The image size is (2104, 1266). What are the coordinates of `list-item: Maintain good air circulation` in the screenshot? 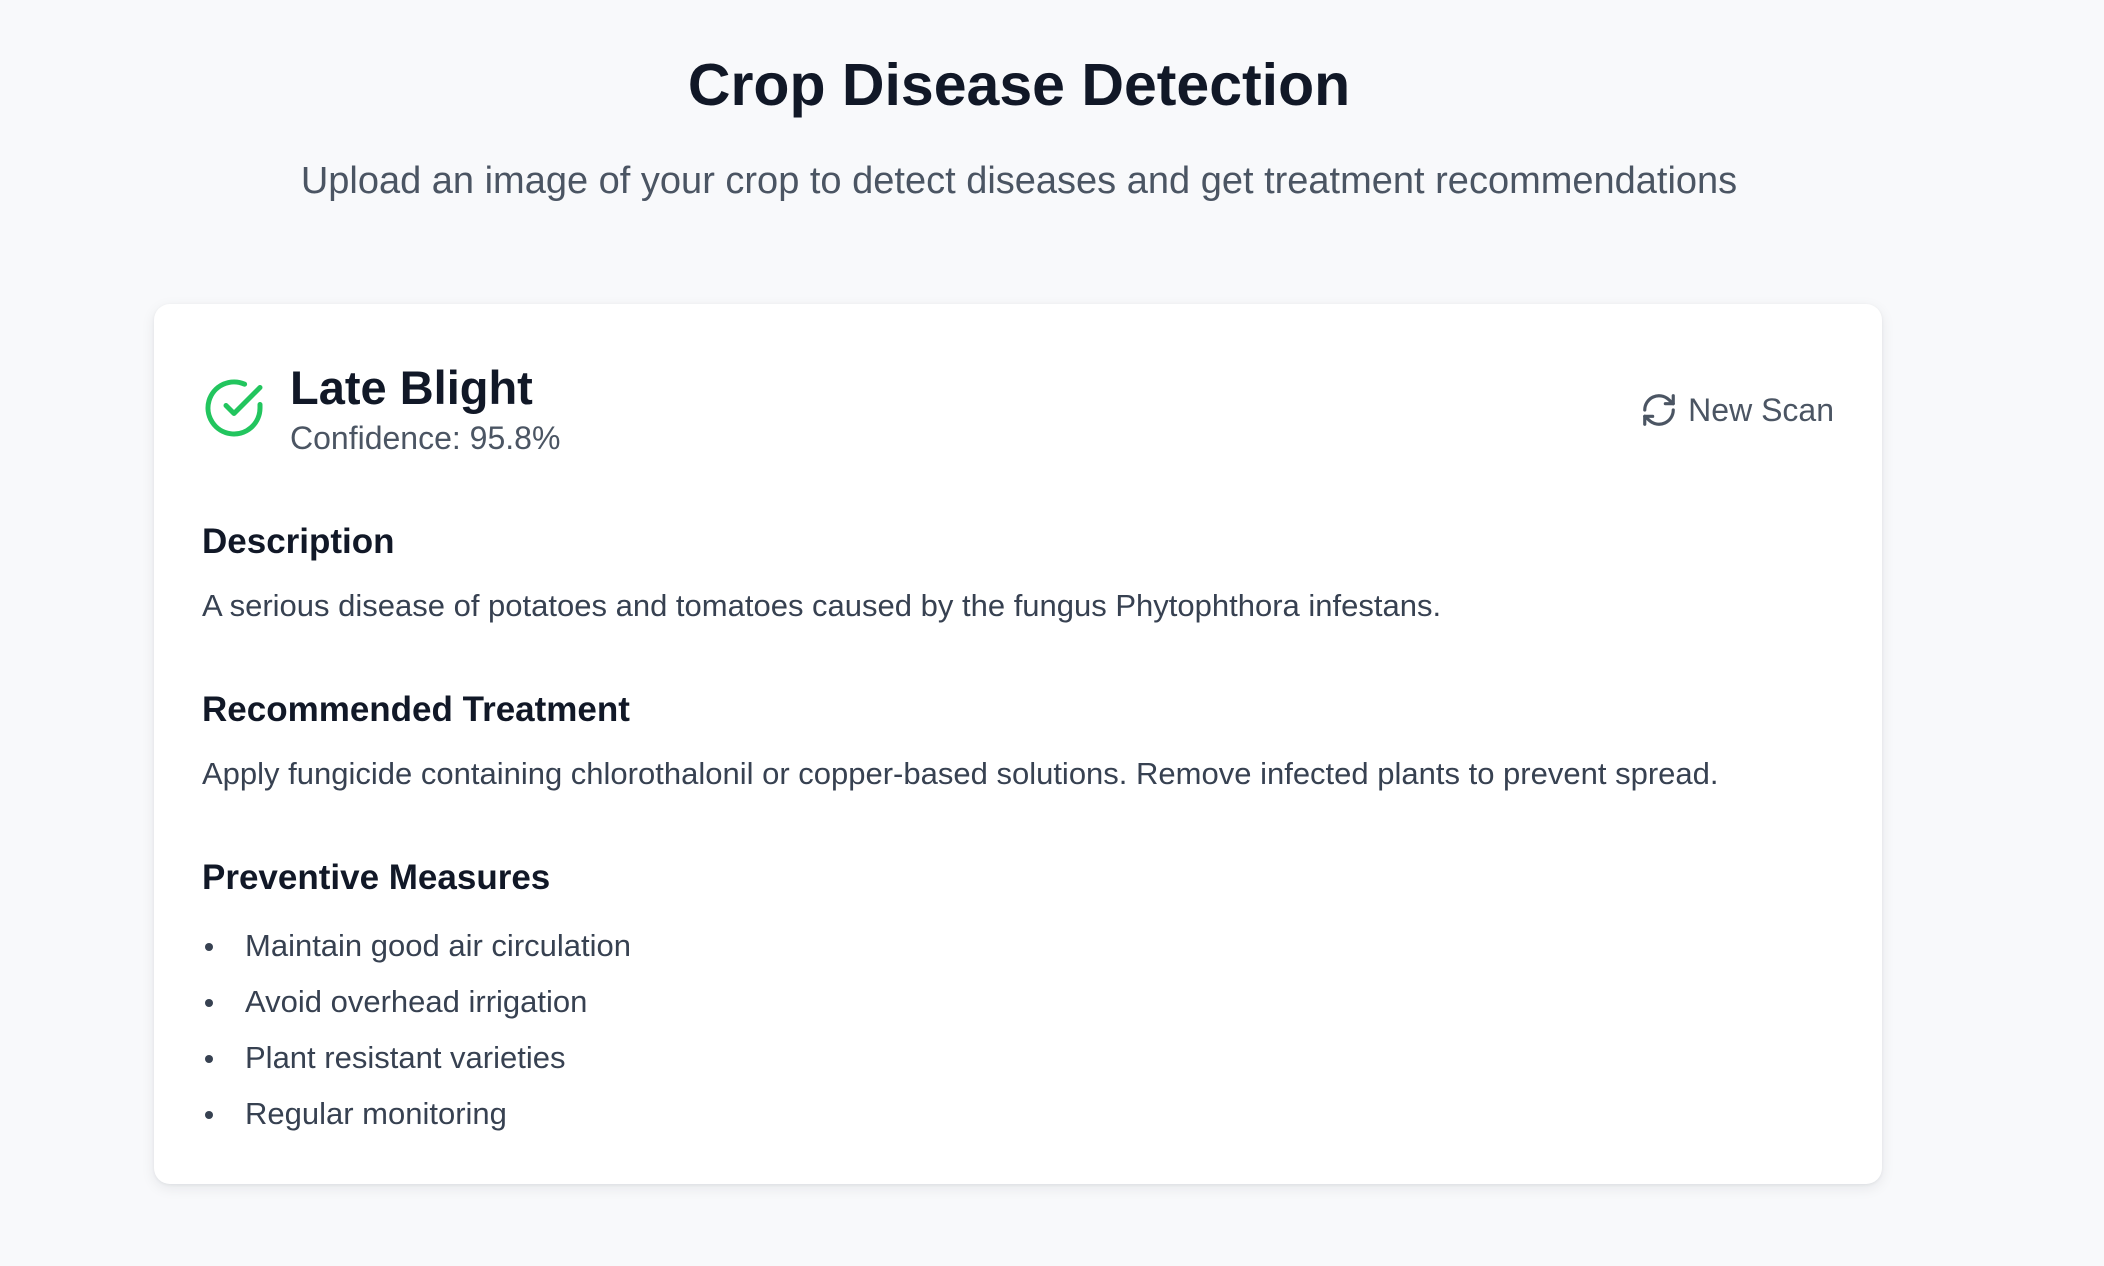 It's located at (416, 946).